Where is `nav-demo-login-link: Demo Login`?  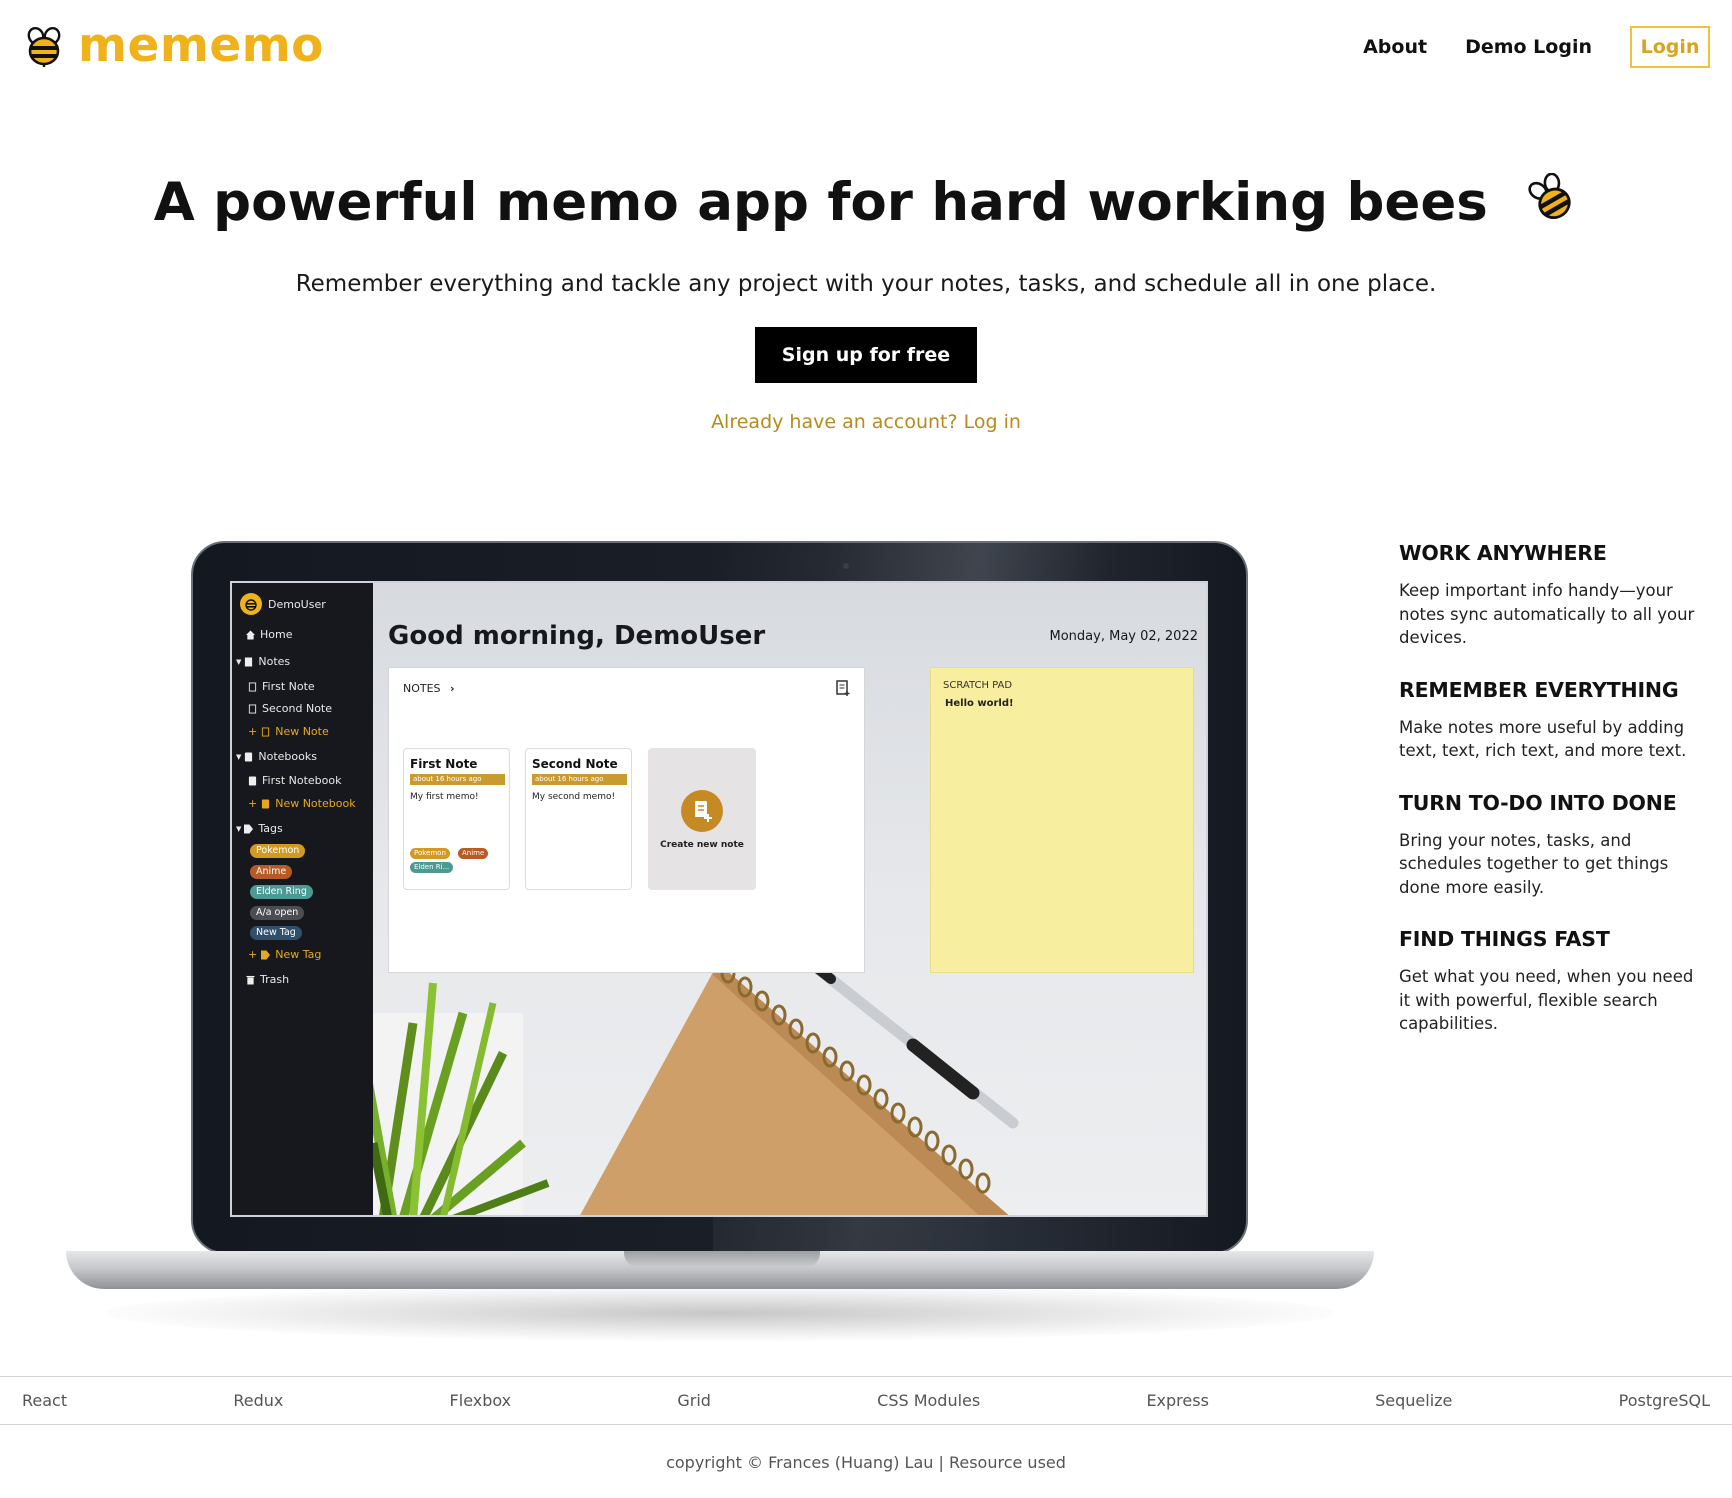
nav-demo-login-link: Demo Login is located at coordinates (1528, 47).